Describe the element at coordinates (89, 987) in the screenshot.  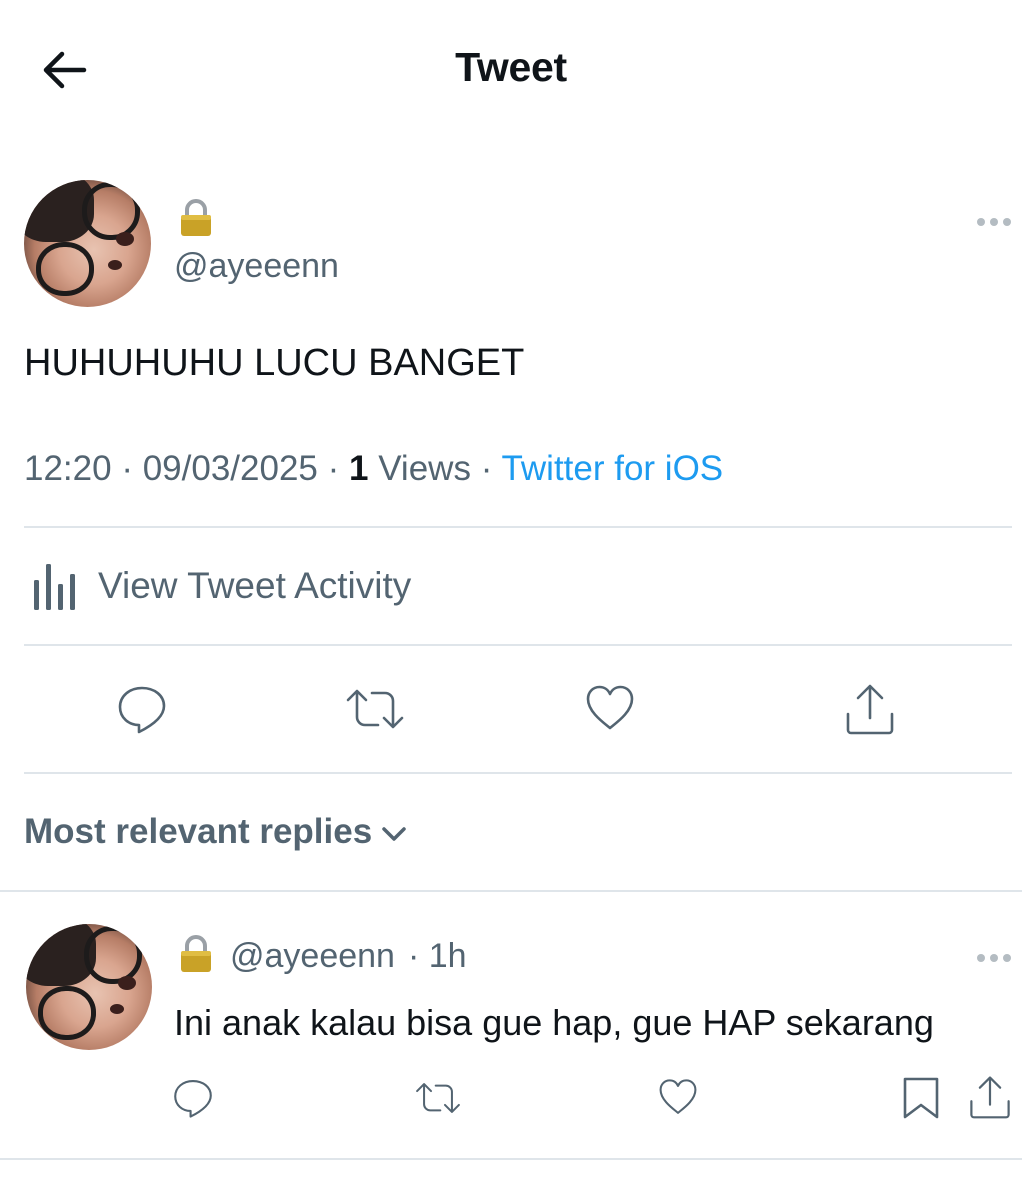
I see `reply-avatar` at that location.